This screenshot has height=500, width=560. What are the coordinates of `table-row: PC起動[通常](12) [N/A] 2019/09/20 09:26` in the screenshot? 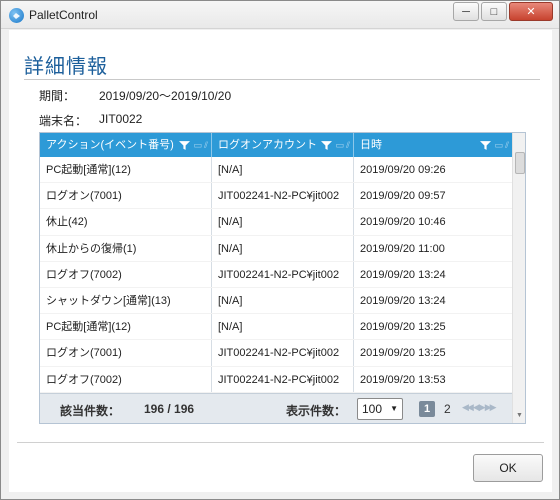 It's located at (276, 170).